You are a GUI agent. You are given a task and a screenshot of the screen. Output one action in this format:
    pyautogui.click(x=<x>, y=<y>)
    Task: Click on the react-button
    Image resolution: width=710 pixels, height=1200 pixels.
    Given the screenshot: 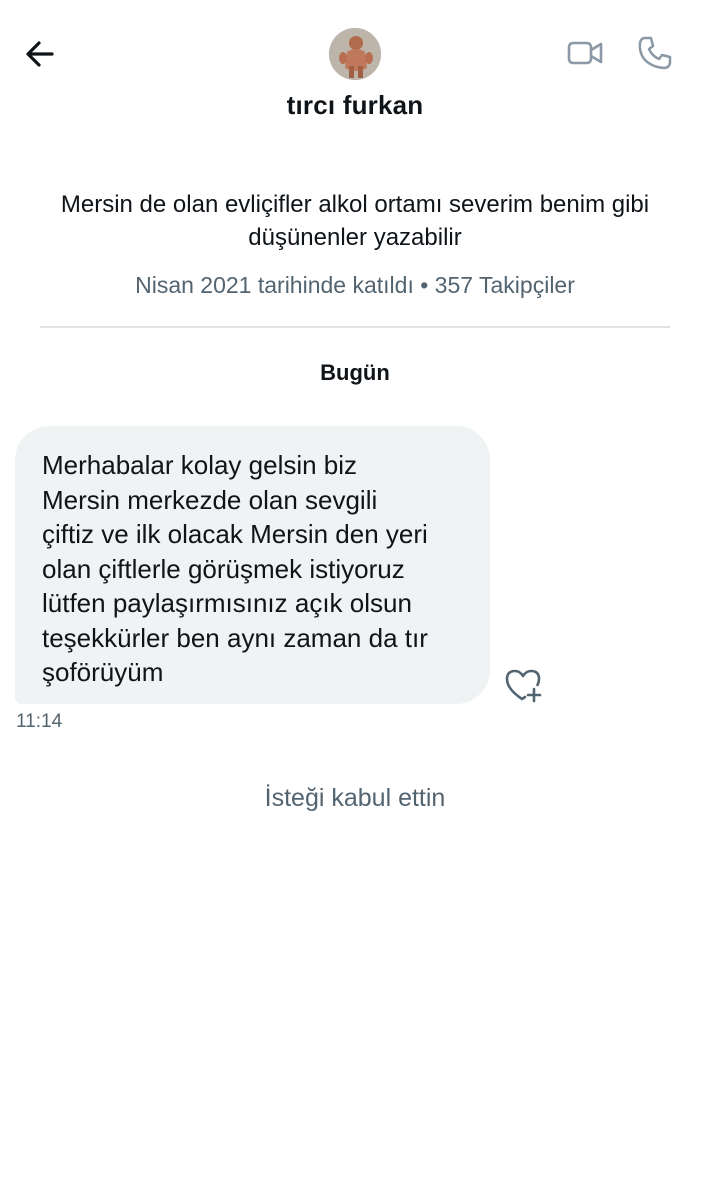 What is the action you would take?
    pyautogui.click(x=523, y=684)
    